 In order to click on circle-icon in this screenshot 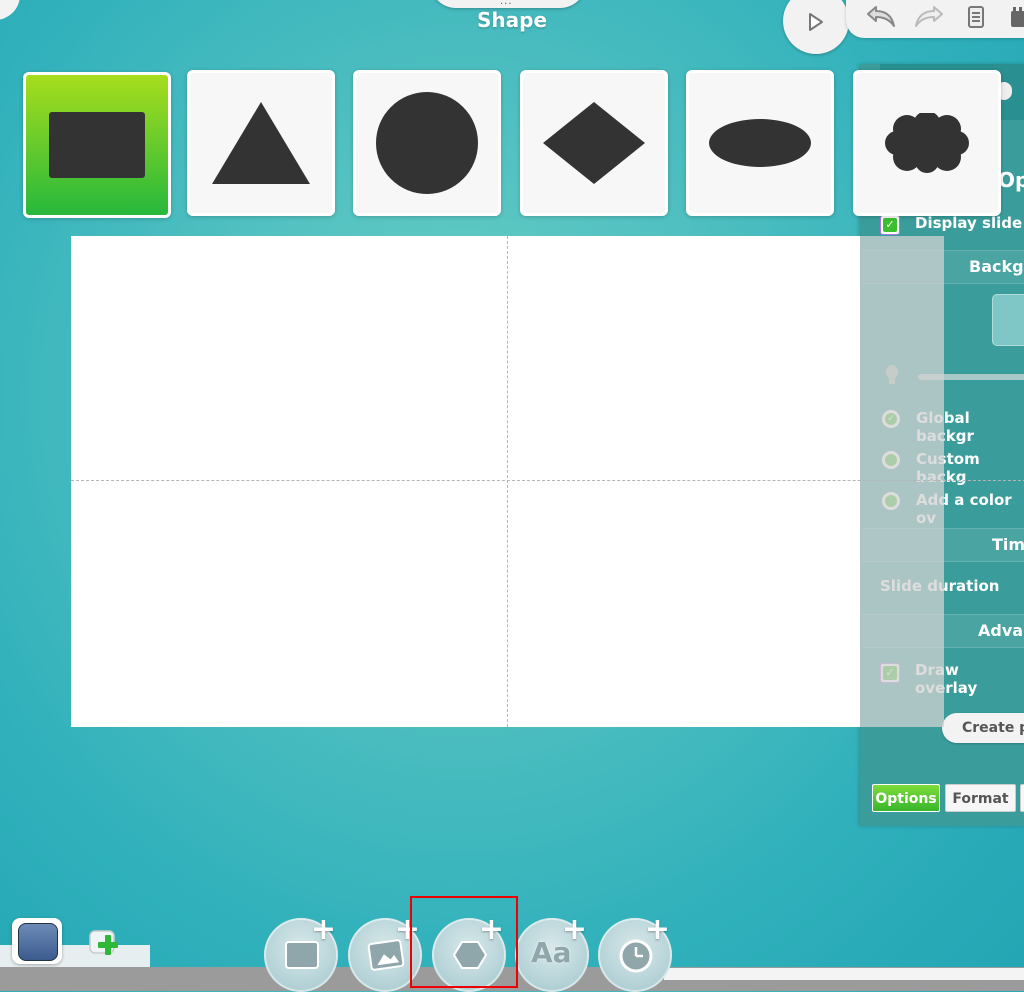, I will do `click(427, 143)`.